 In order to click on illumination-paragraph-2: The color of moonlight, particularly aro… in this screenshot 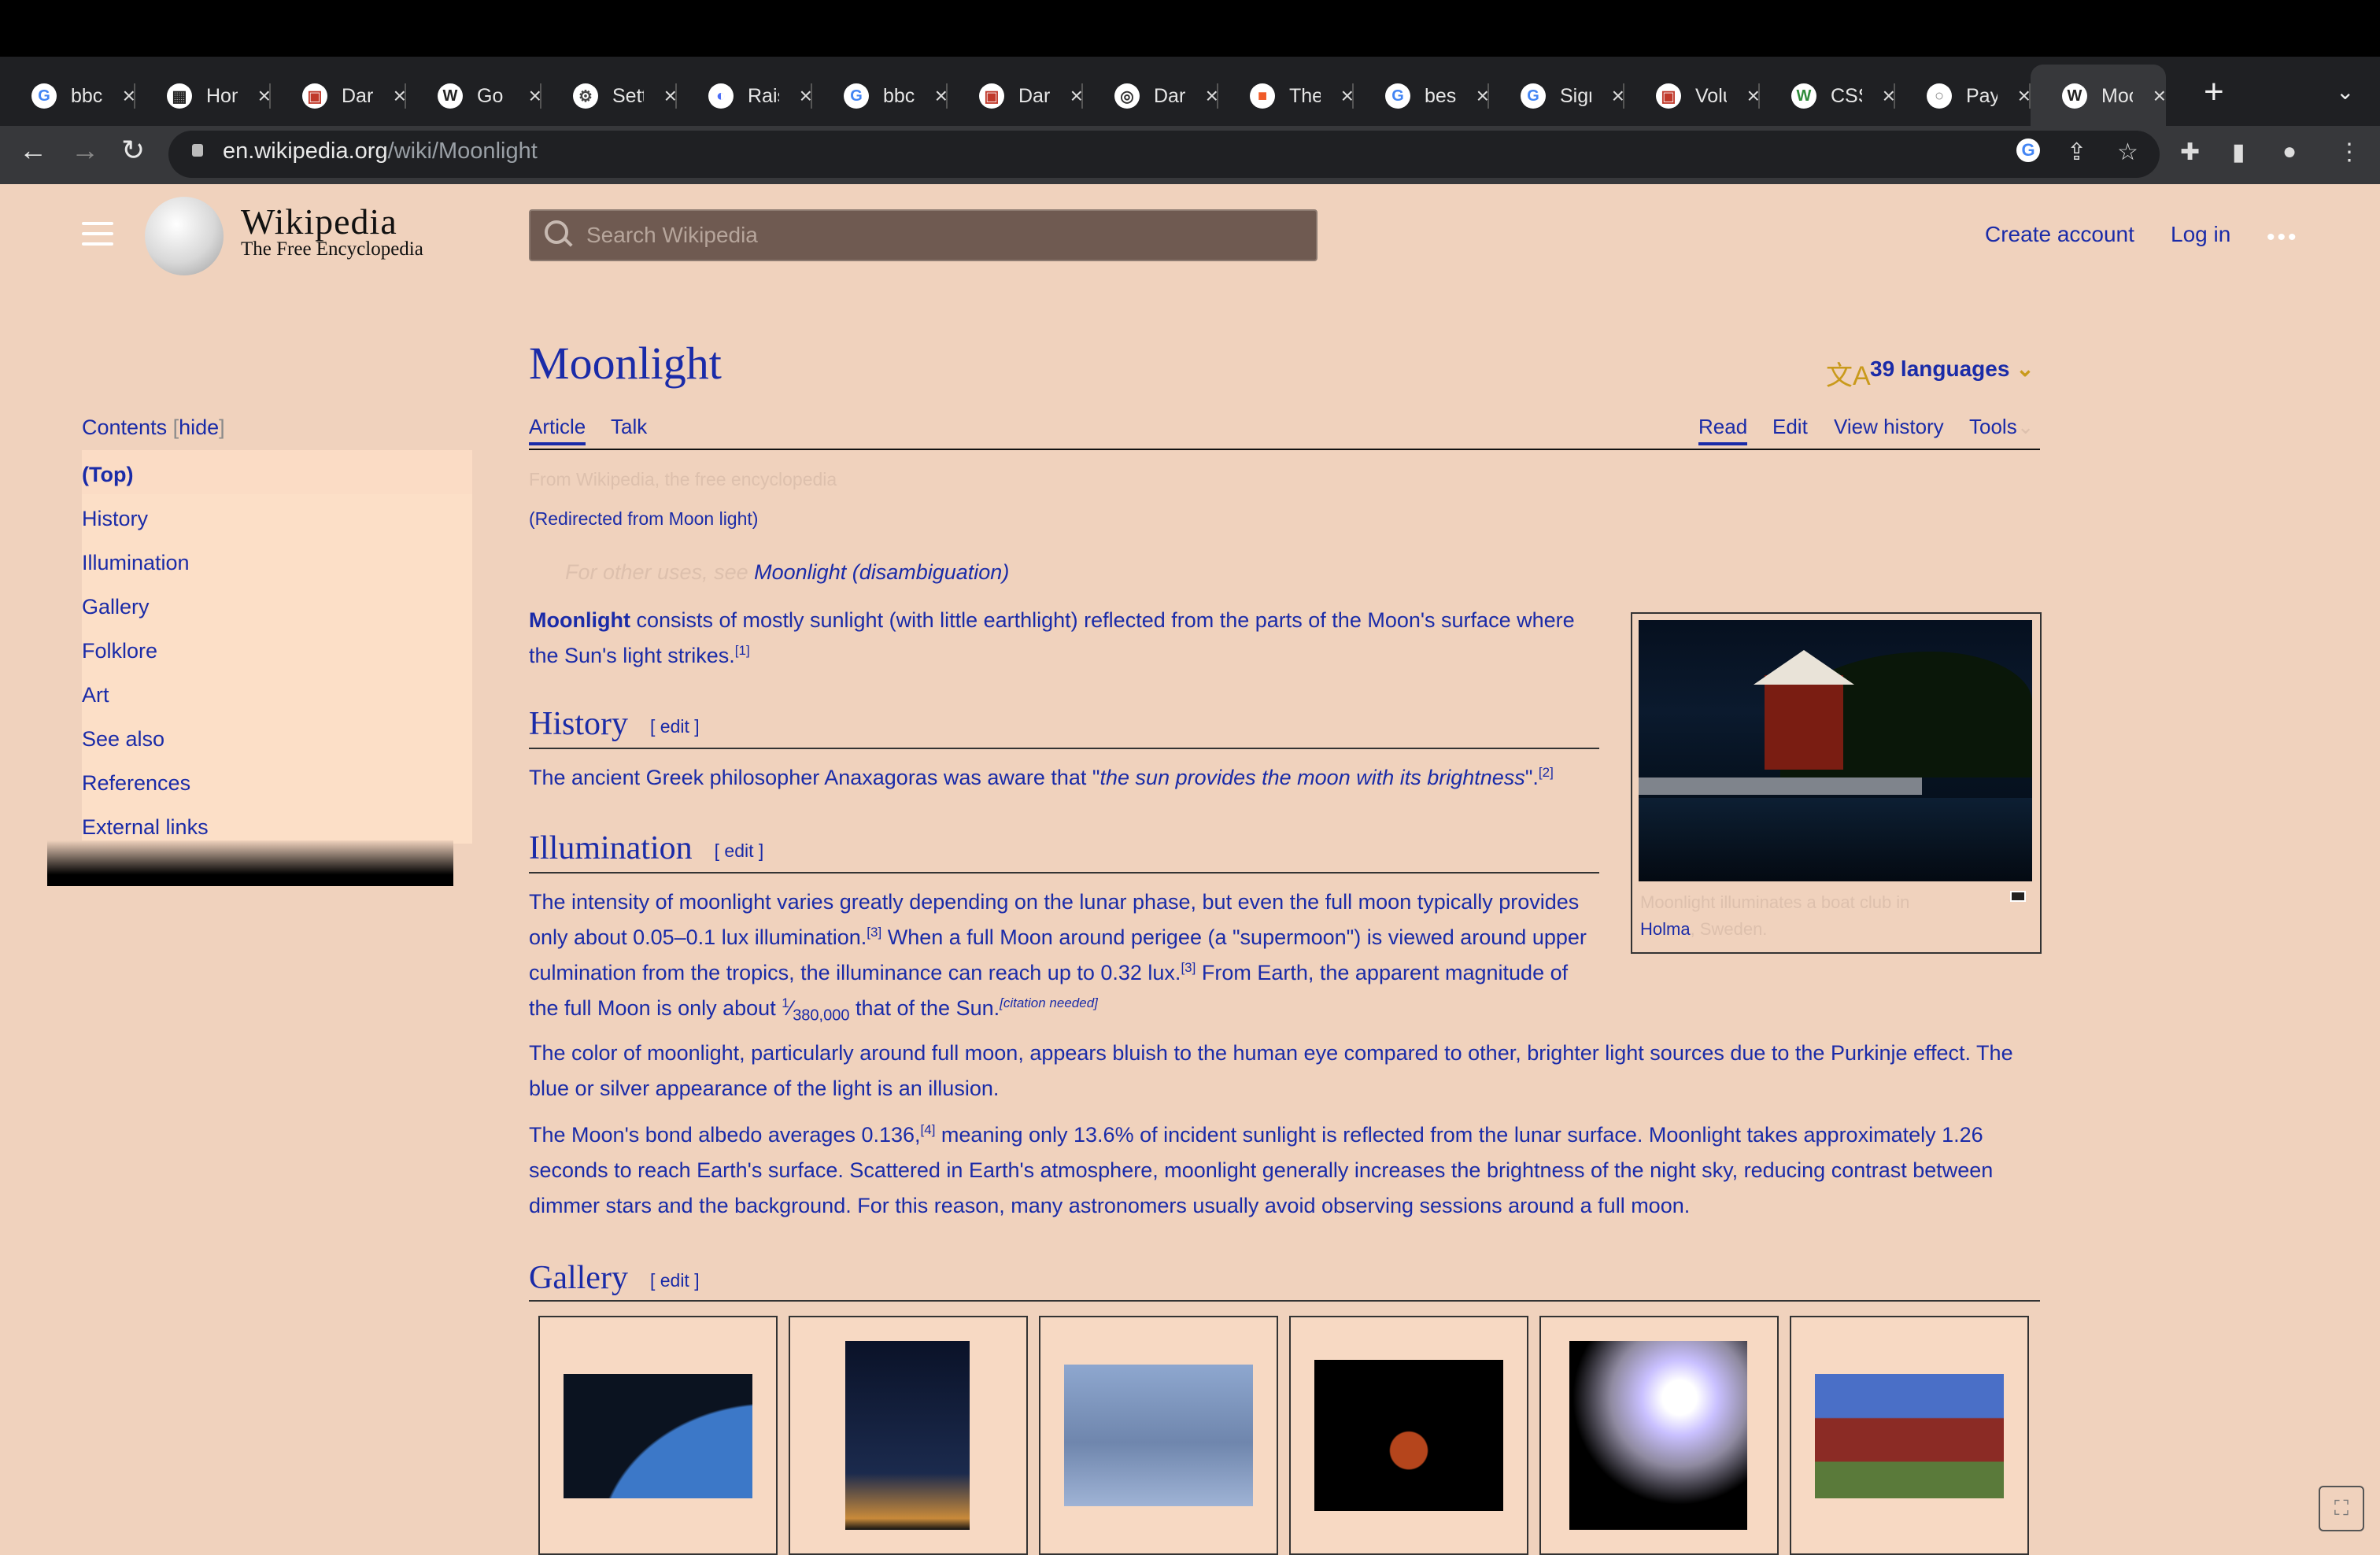, I will do `click(1271, 1070)`.